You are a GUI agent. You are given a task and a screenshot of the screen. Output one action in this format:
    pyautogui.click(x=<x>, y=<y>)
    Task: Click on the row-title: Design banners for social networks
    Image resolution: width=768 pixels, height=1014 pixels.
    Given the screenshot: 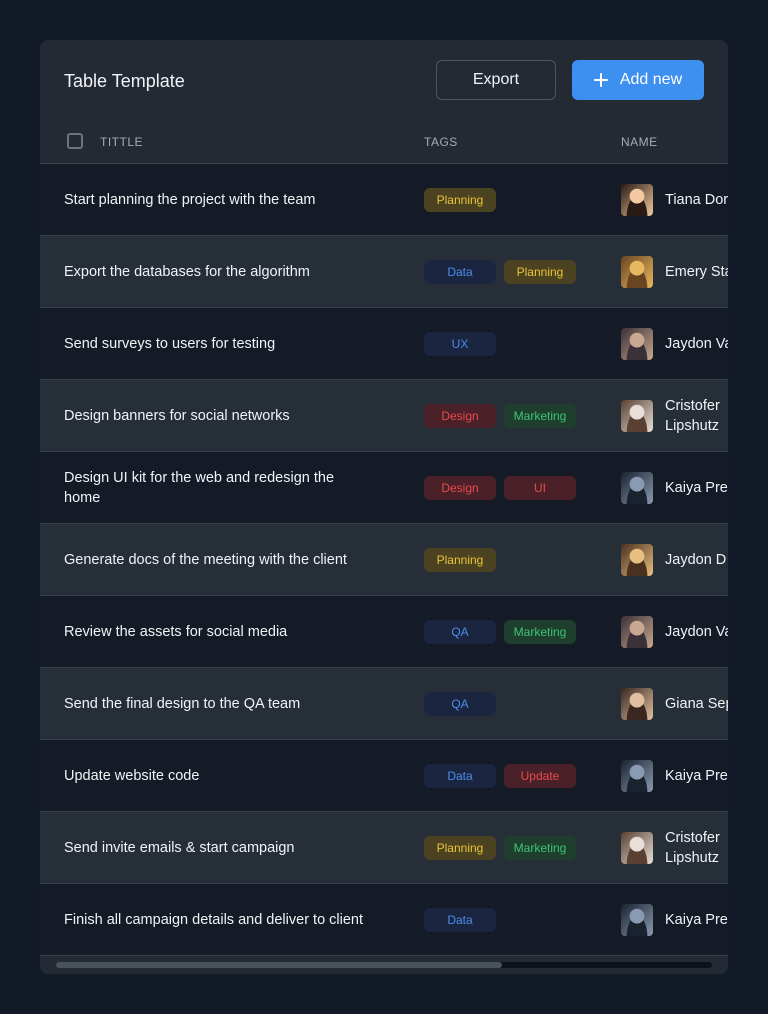 What is the action you would take?
    pyautogui.click(x=177, y=415)
    